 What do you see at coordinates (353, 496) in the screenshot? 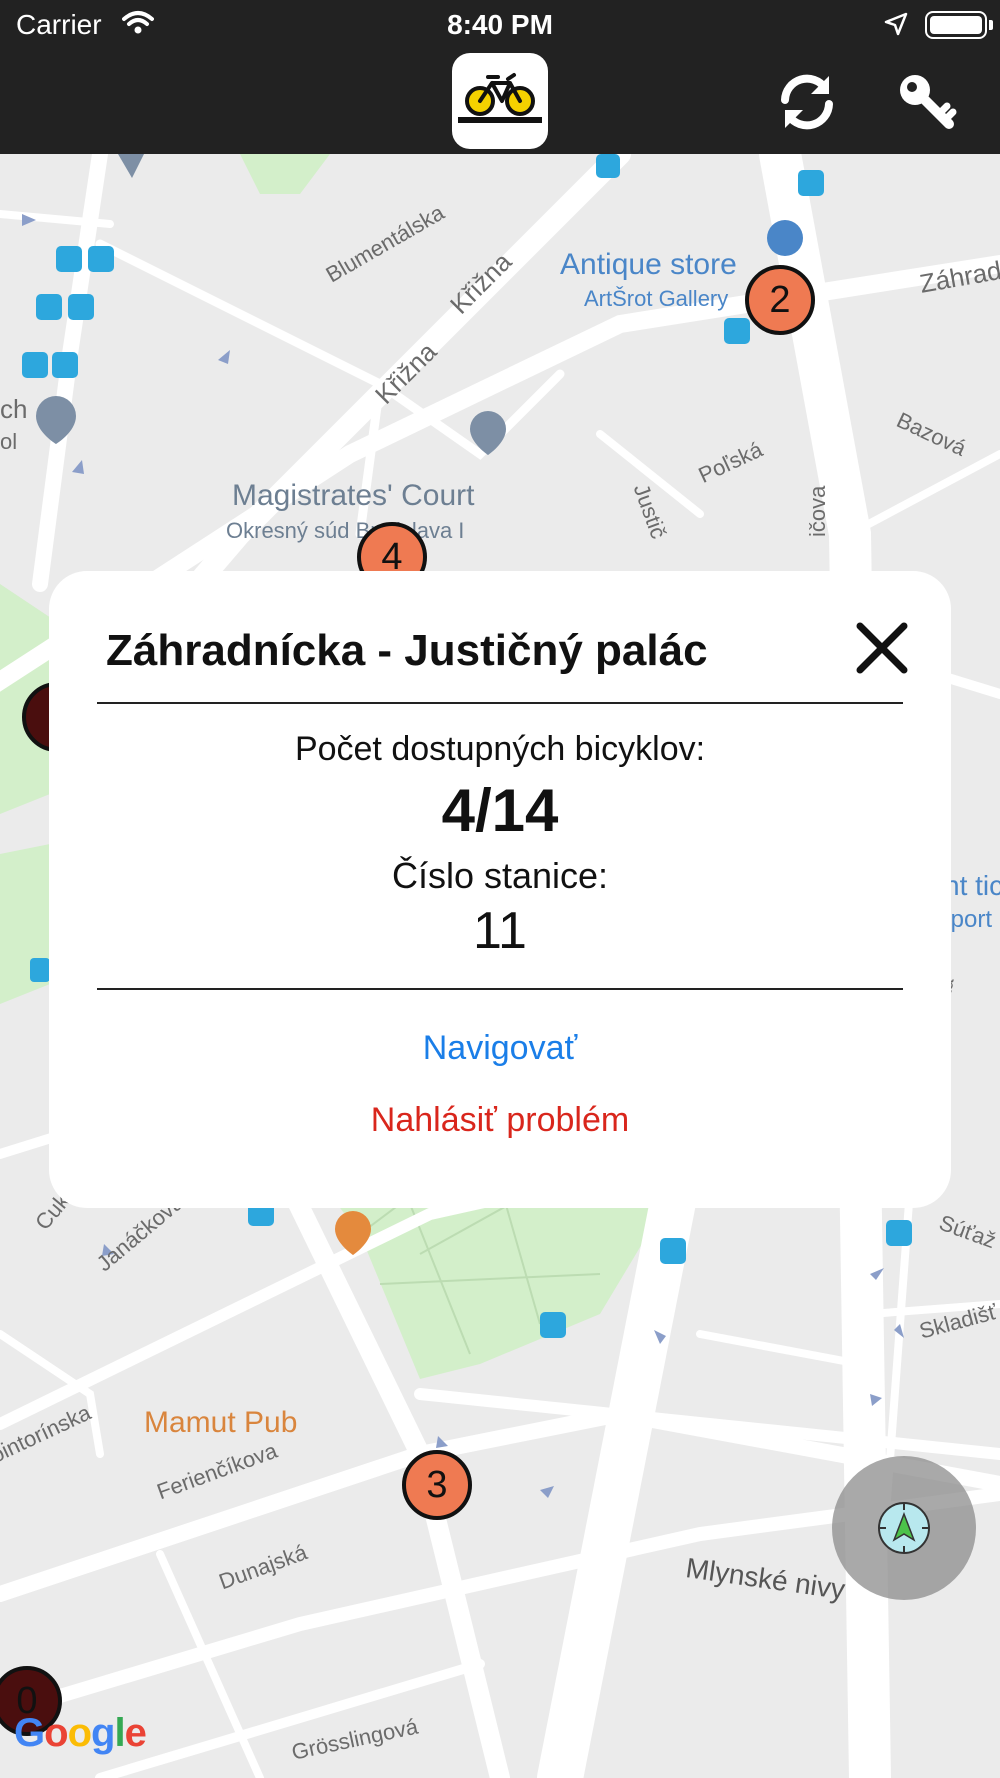
I see `poi-magistrates-court: Magistrates' Court` at bounding box center [353, 496].